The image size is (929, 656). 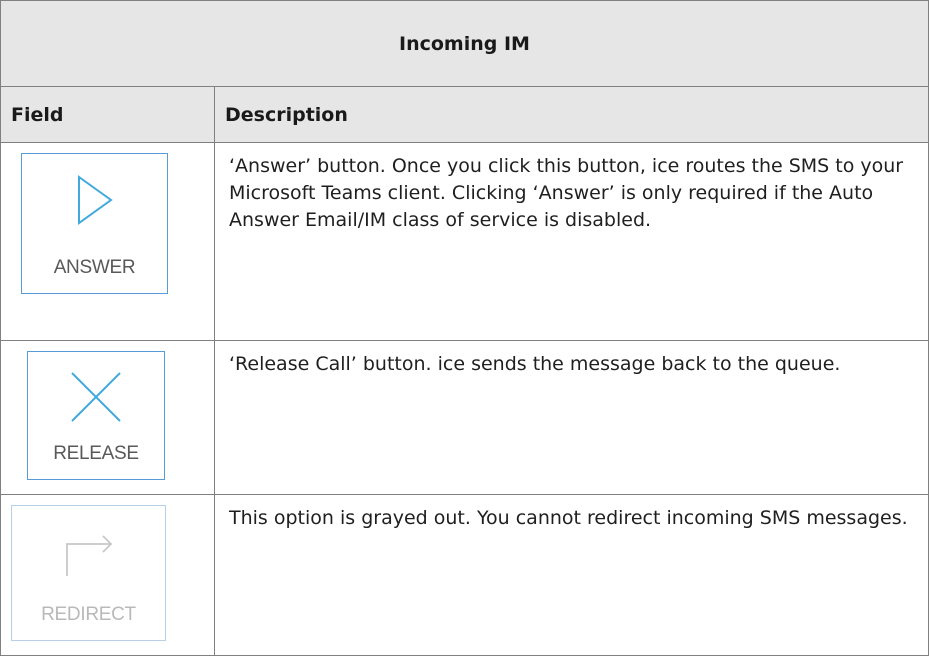 I want to click on answer-button: ANSWER, so click(x=94, y=223).